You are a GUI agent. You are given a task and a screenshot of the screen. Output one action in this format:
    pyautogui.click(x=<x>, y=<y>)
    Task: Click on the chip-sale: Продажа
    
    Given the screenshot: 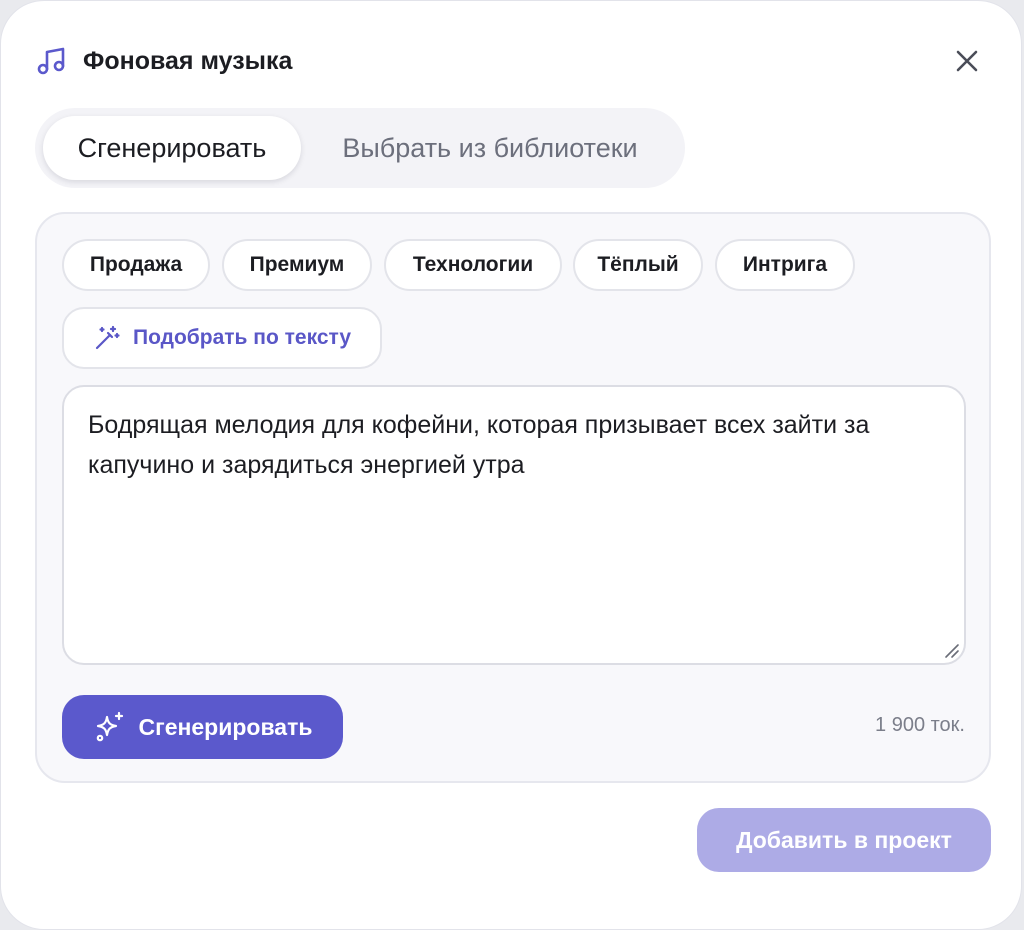 What is the action you would take?
    pyautogui.click(x=136, y=265)
    